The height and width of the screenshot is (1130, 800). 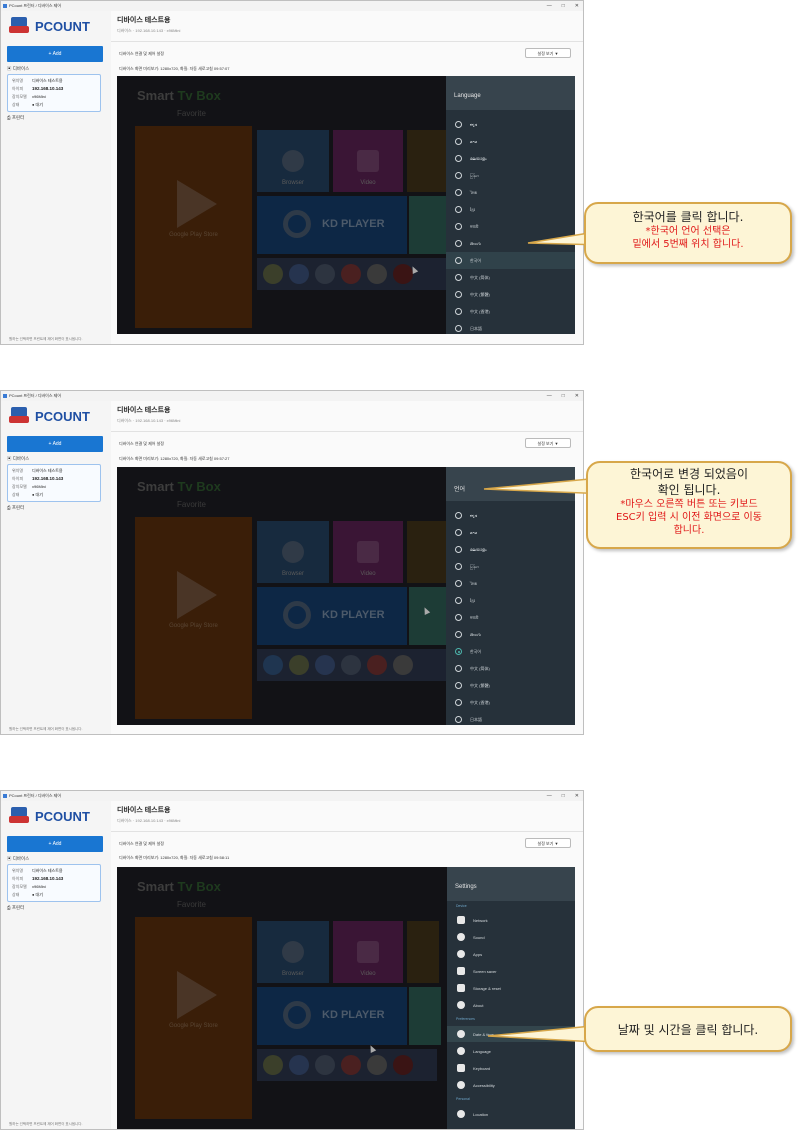 I want to click on divider, so click(x=347, y=431).